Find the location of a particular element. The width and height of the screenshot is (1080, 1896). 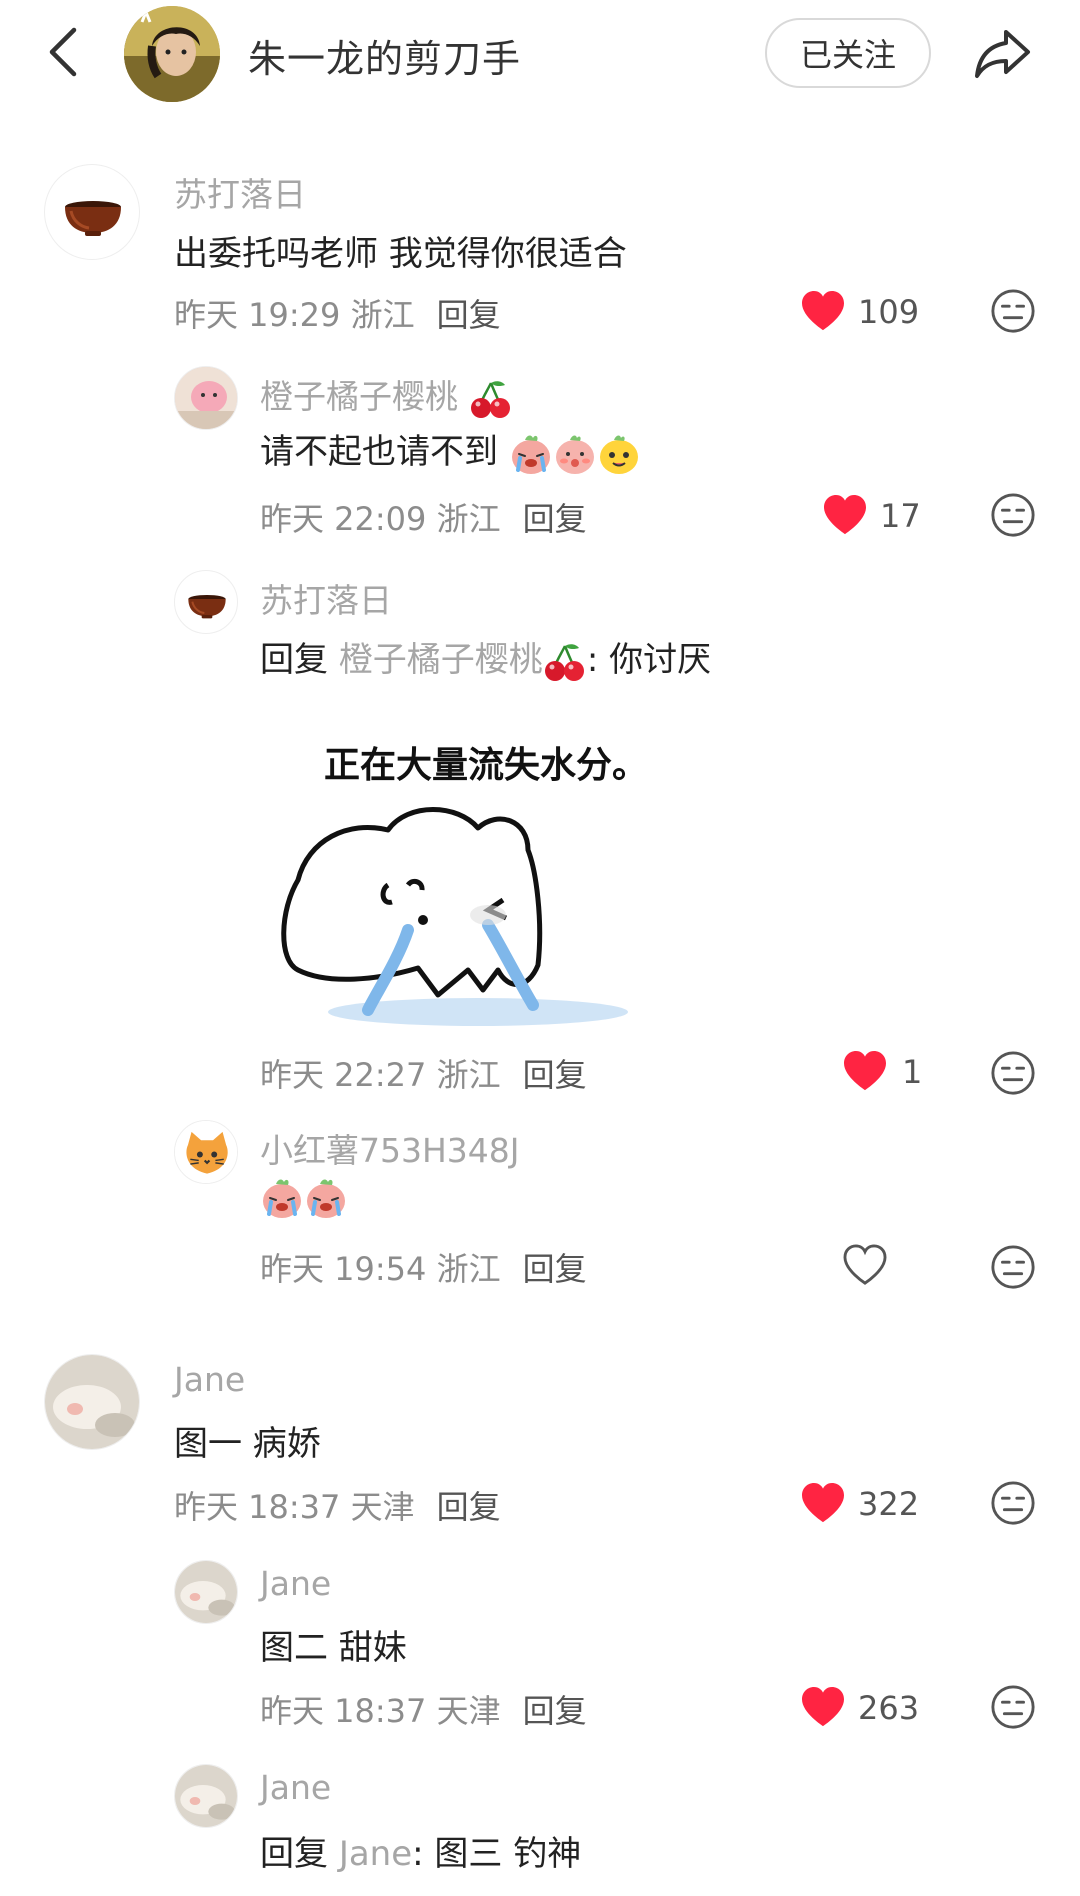

sticker-image: 正在大量流失水分。 is located at coordinates (473, 880).